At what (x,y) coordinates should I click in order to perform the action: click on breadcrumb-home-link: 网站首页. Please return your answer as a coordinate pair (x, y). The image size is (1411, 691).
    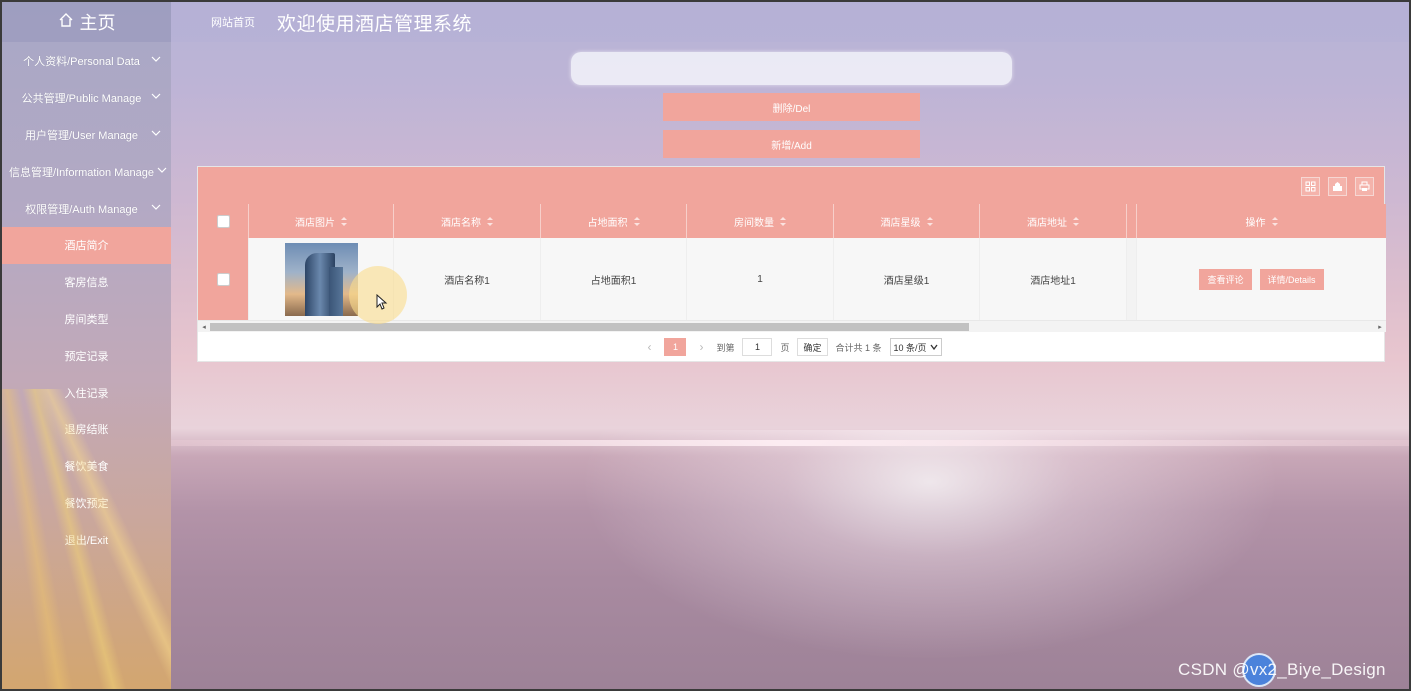
    Looking at the image, I should click on (233, 22).